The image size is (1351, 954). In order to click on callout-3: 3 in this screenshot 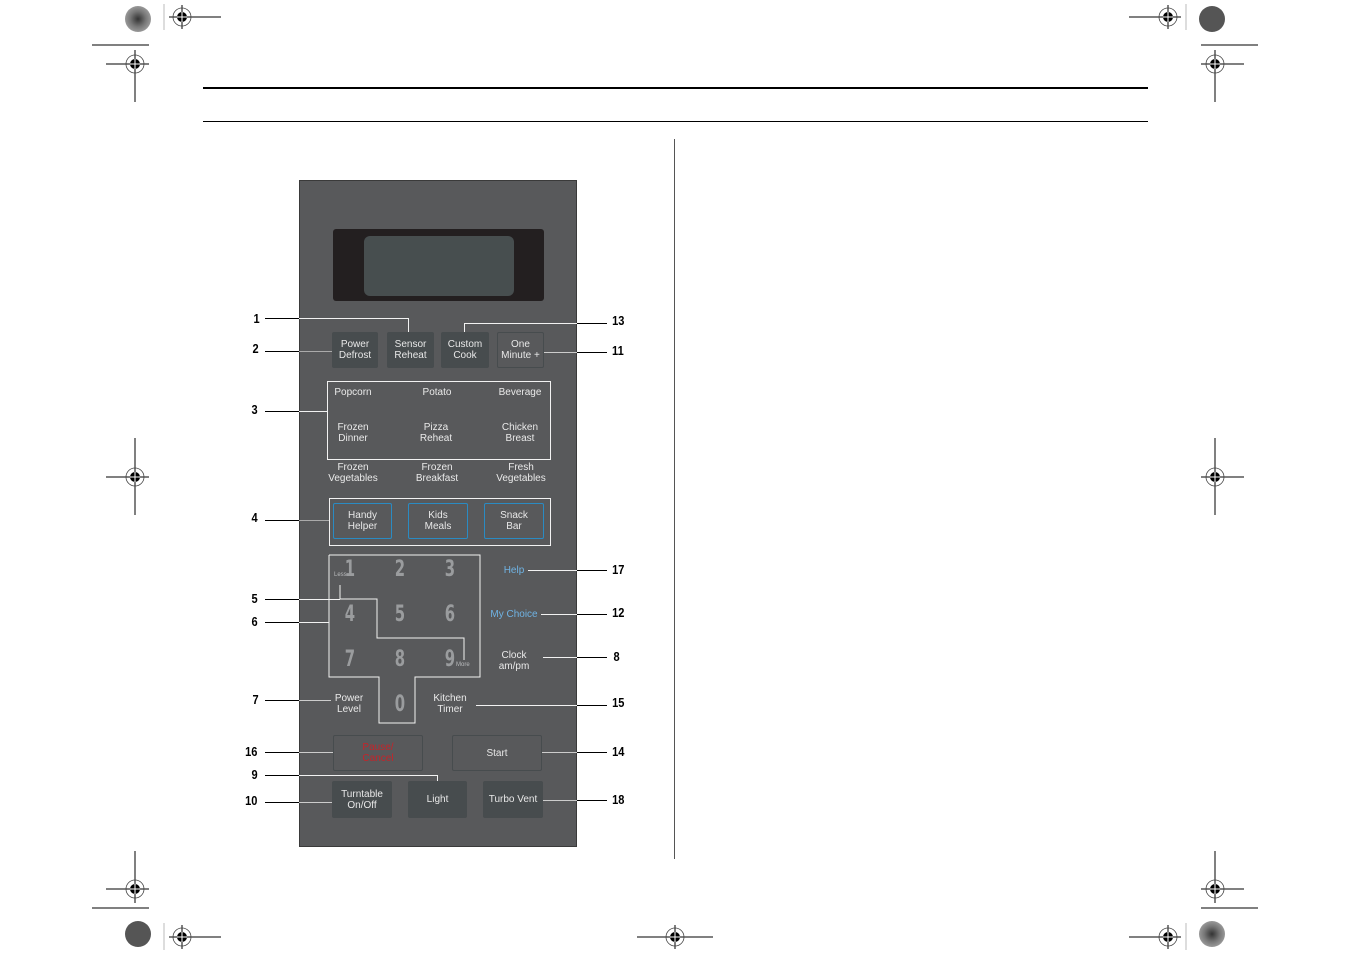, I will do `click(254, 409)`.